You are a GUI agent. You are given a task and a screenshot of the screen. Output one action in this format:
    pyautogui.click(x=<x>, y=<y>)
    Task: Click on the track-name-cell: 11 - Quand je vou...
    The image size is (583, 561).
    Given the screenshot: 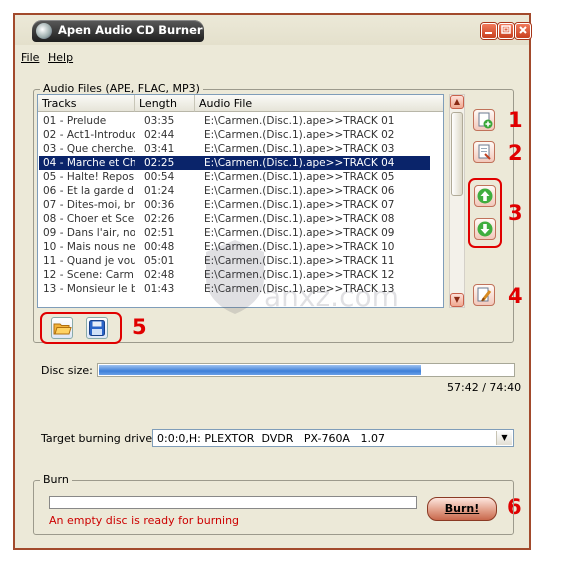 What is the action you would take?
    pyautogui.click(x=89, y=261)
    